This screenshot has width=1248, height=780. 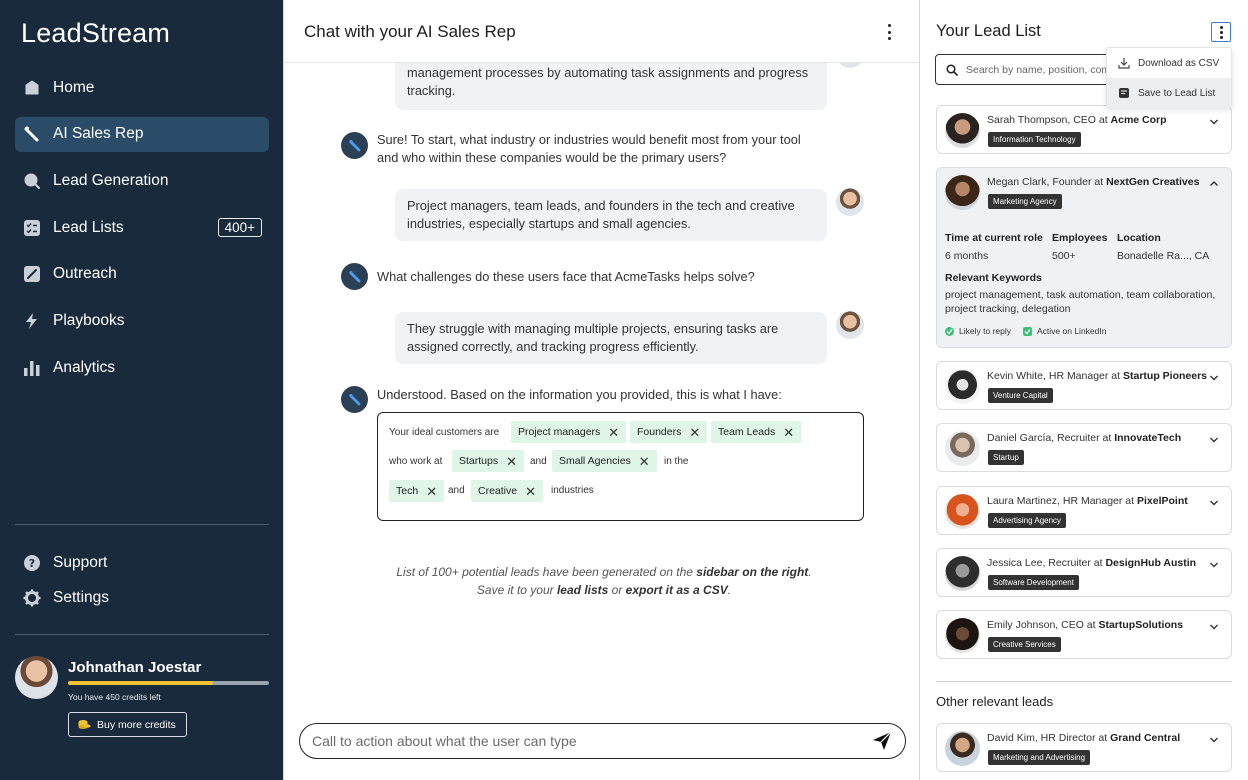 I want to click on industry-chip: Tech ✕, so click(x=417, y=491).